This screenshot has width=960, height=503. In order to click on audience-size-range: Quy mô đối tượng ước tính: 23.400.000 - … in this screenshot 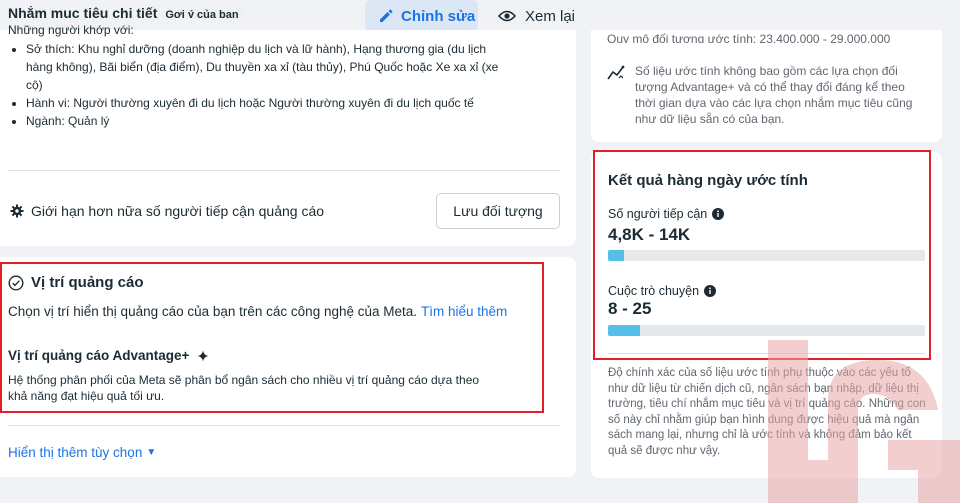, I will do `click(749, 38)`.